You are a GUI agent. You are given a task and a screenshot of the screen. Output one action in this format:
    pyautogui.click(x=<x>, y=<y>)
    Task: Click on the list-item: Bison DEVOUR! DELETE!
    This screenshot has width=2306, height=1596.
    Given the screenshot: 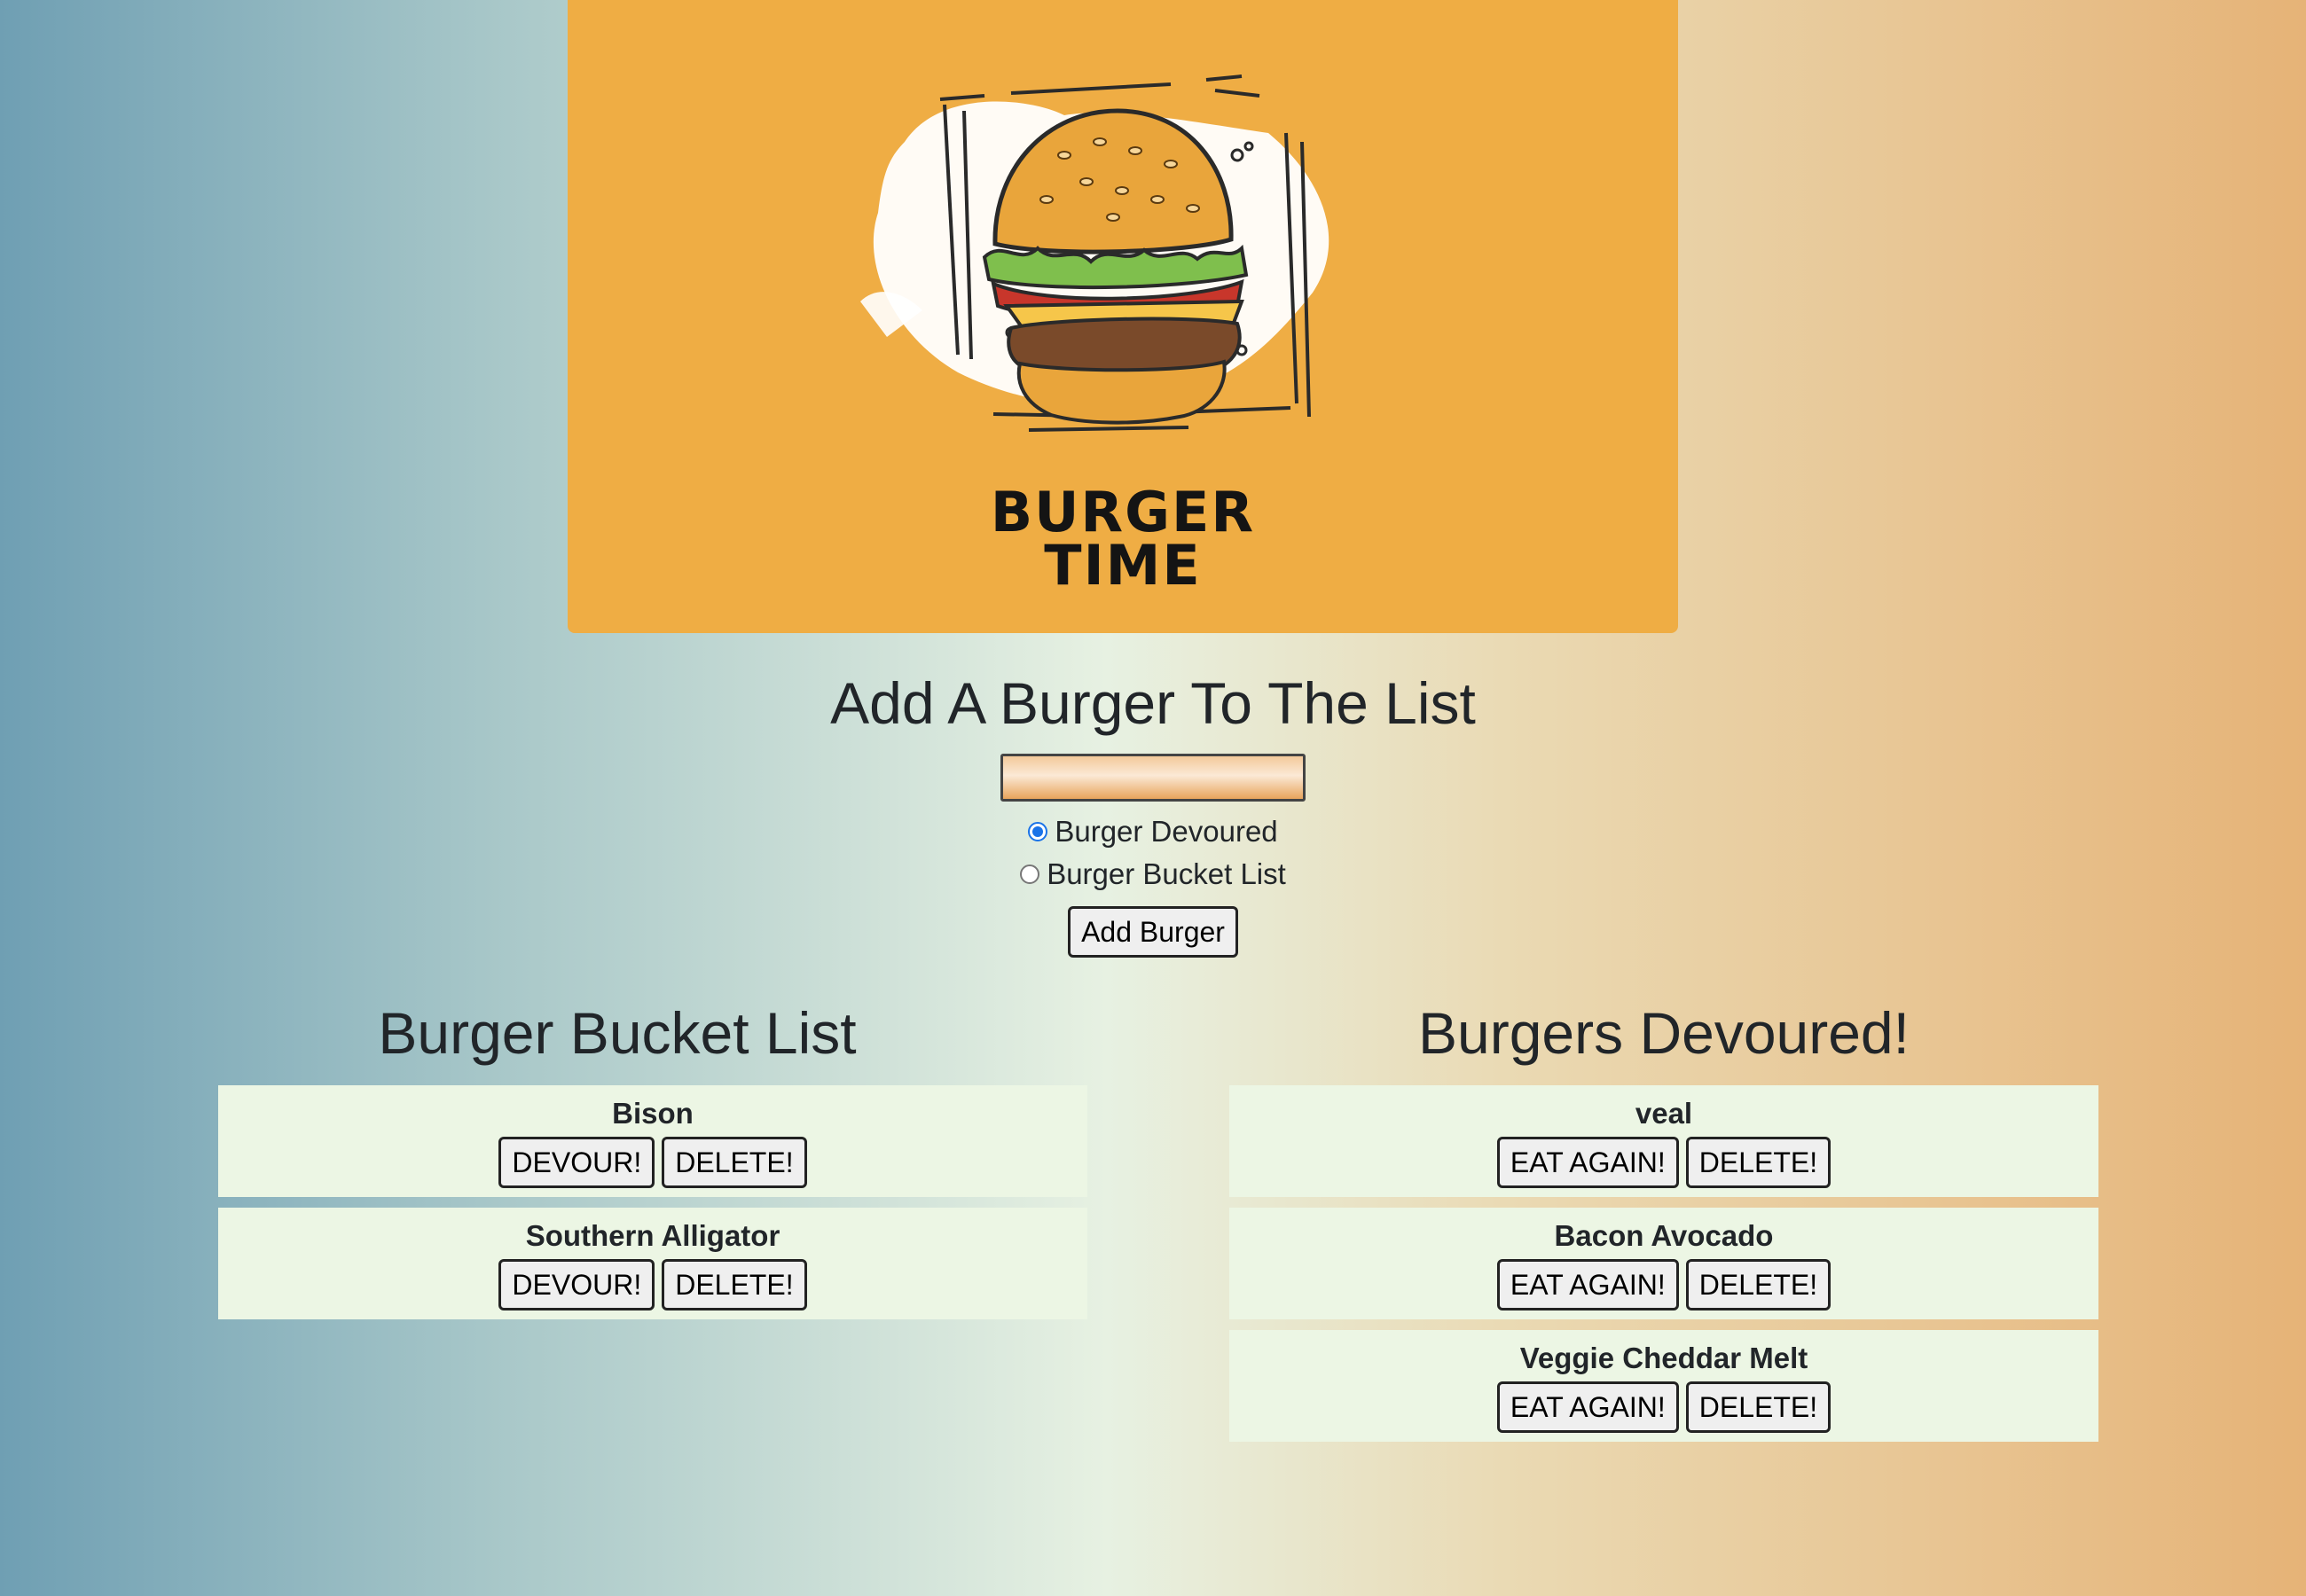 What is the action you would take?
    pyautogui.click(x=652, y=1141)
    